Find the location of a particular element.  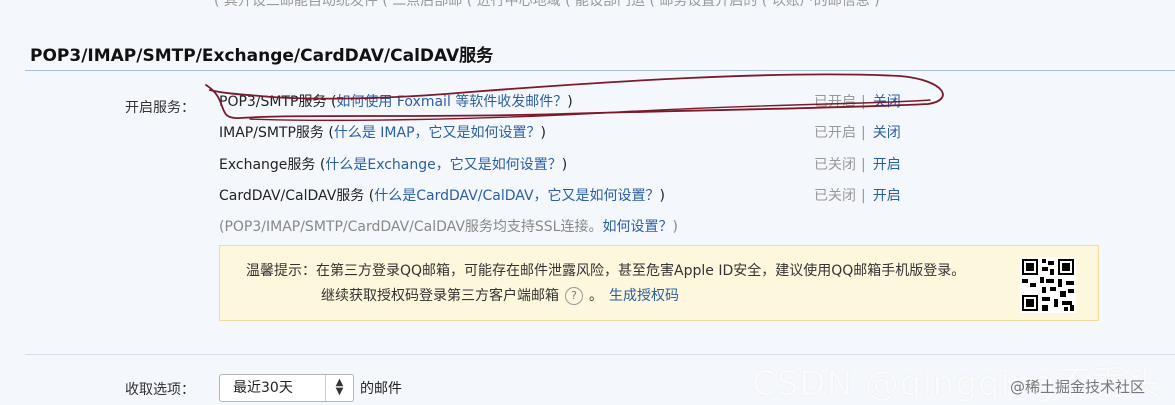

receive-suffix: 的邮件 is located at coordinates (381, 389).